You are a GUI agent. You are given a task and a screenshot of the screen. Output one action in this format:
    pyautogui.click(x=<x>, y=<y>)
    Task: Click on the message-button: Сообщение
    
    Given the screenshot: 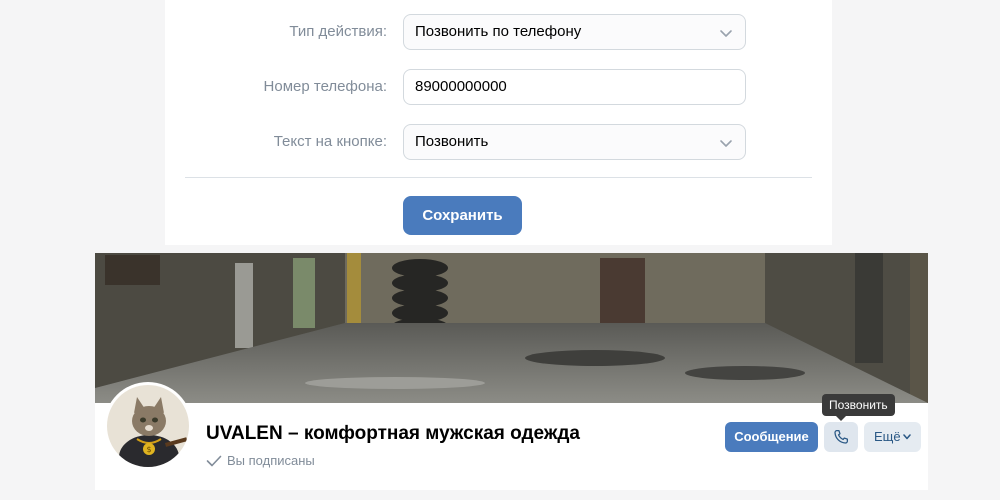 What is the action you would take?
    pyautogui.click(x=771, y=437)
    